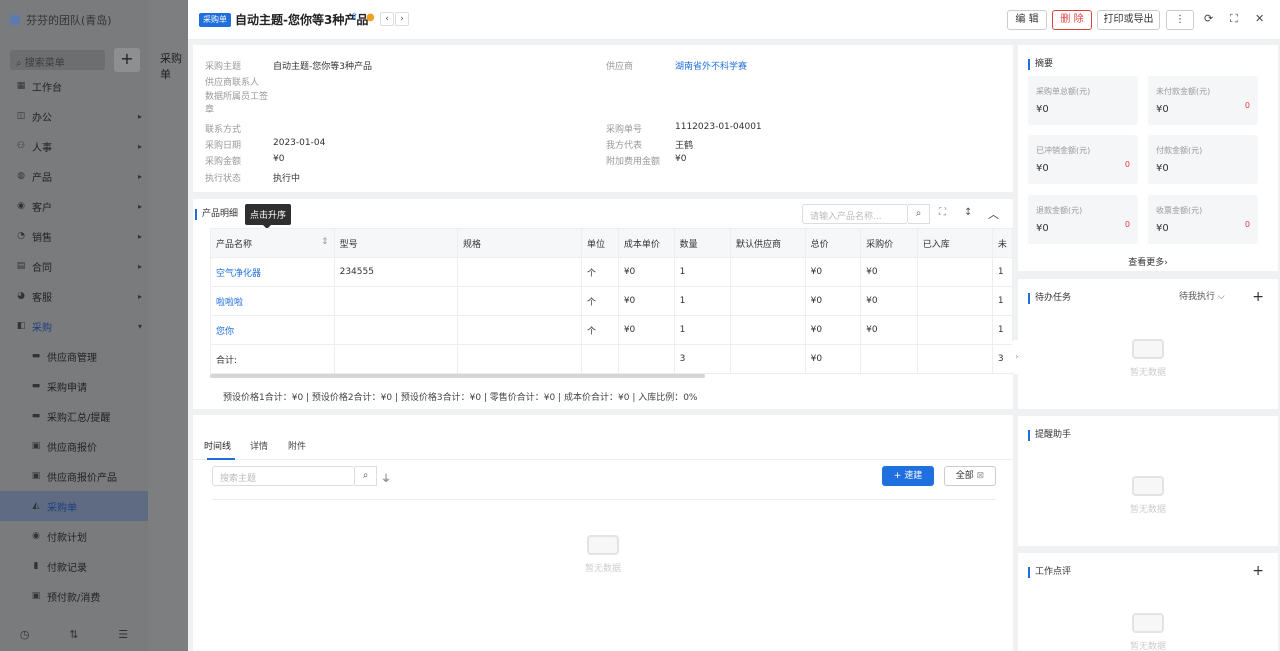 The height and width of the screenshot is (651, 1280). I want to click on column-header: 单位, so click(599, 243).